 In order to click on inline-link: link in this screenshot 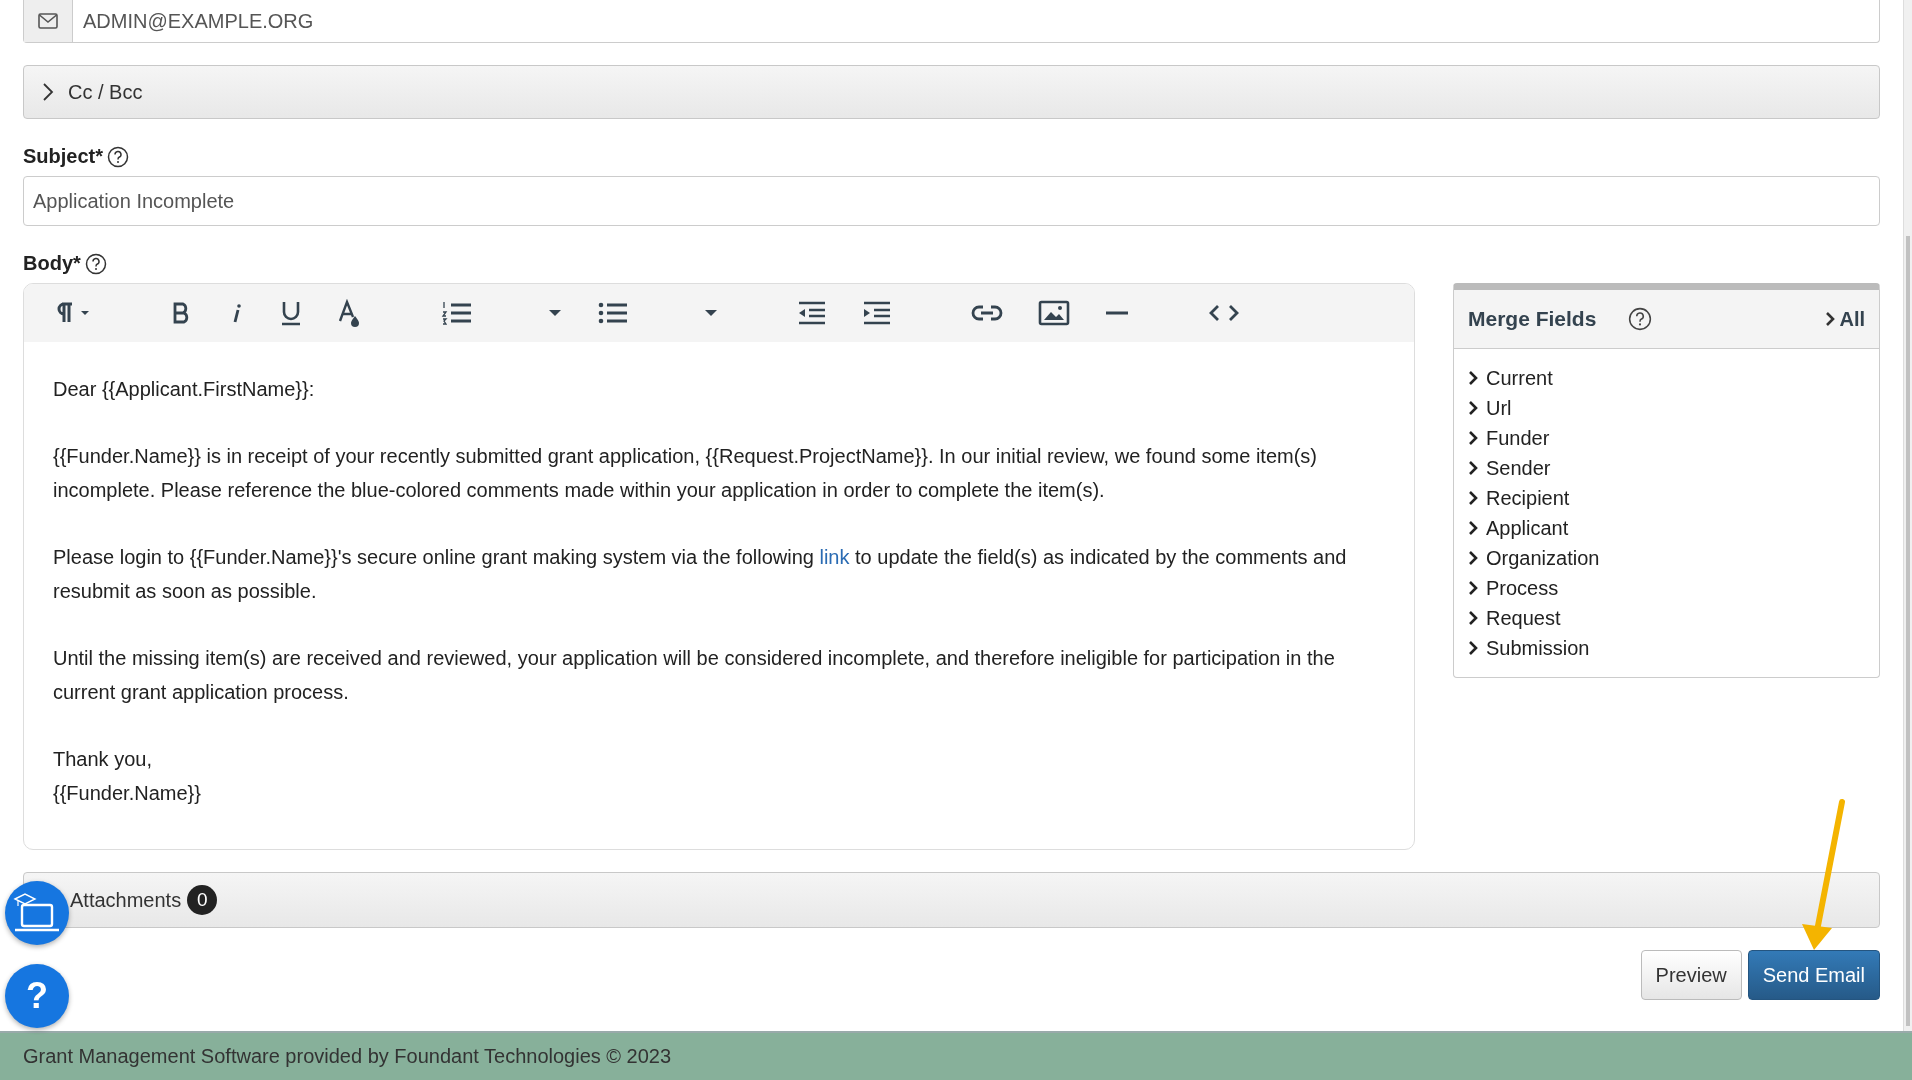, I will do `click(834, 557)`.